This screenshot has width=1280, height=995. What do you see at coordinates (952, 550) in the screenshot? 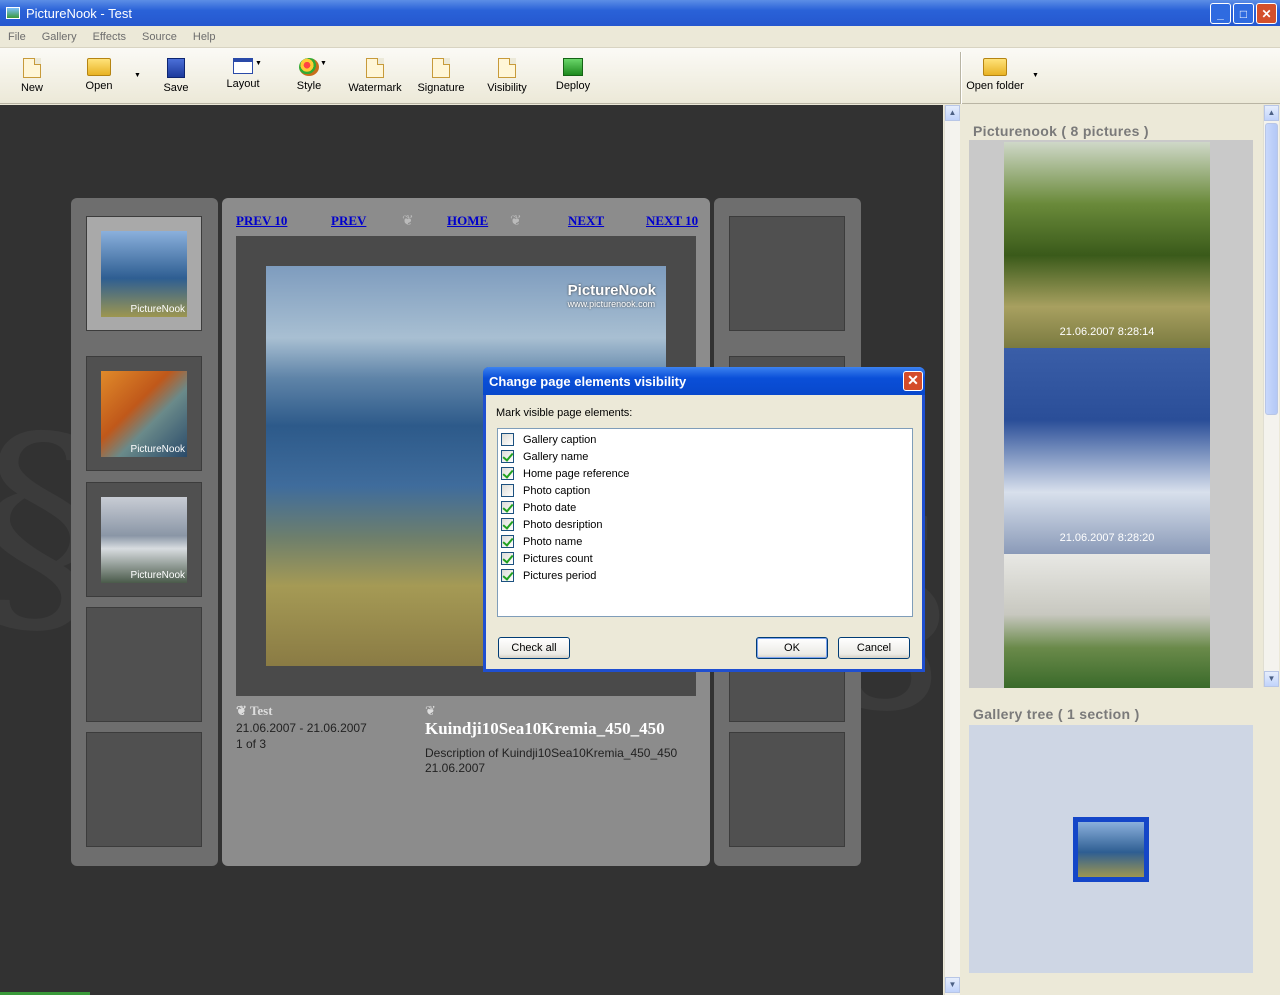
I see `preview-scrollbar: ▲ ▼` at bounding box center [952, 550].